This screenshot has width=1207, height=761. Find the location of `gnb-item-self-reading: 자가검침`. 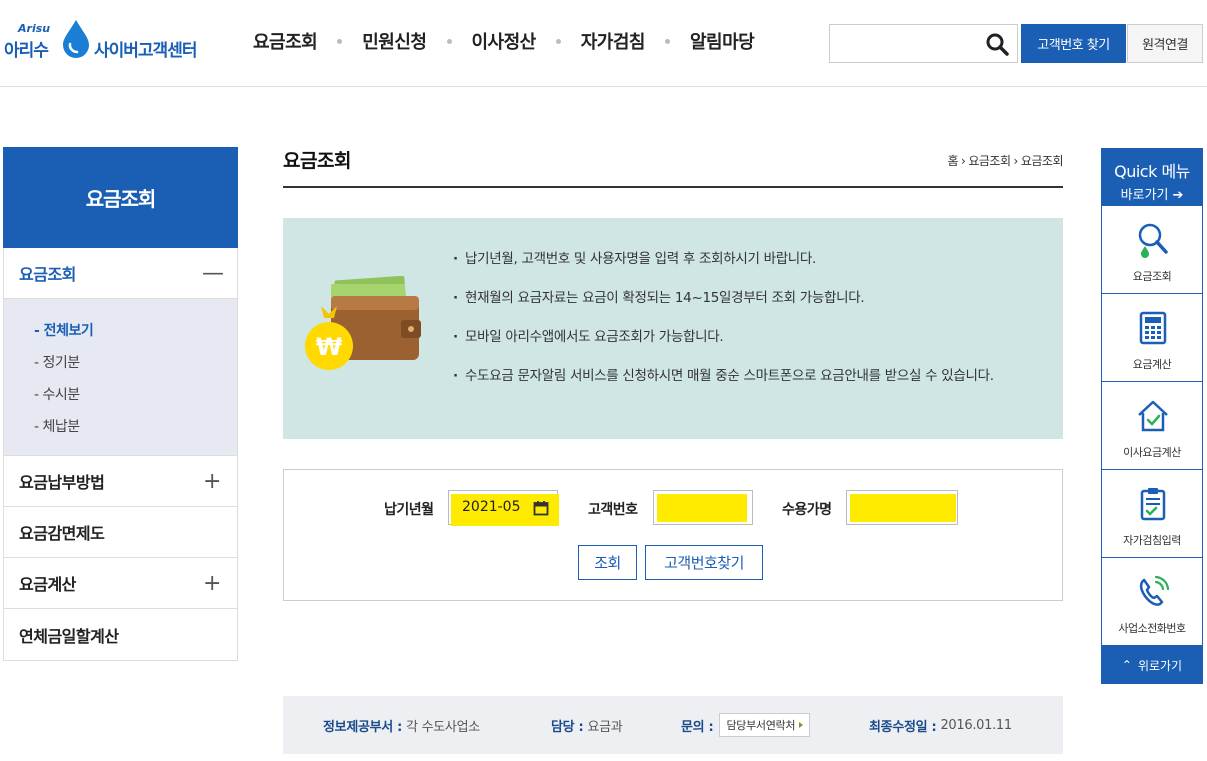

gnb-item-self-reading: 자가검침 is located at coordinates (613, 41).